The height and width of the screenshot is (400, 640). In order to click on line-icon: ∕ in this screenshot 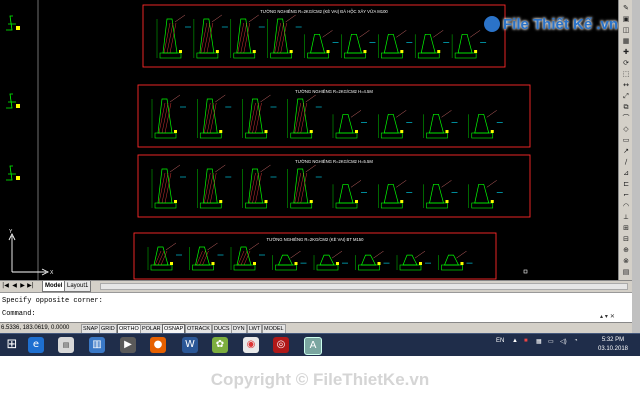, I will do `click(626, 162)`.